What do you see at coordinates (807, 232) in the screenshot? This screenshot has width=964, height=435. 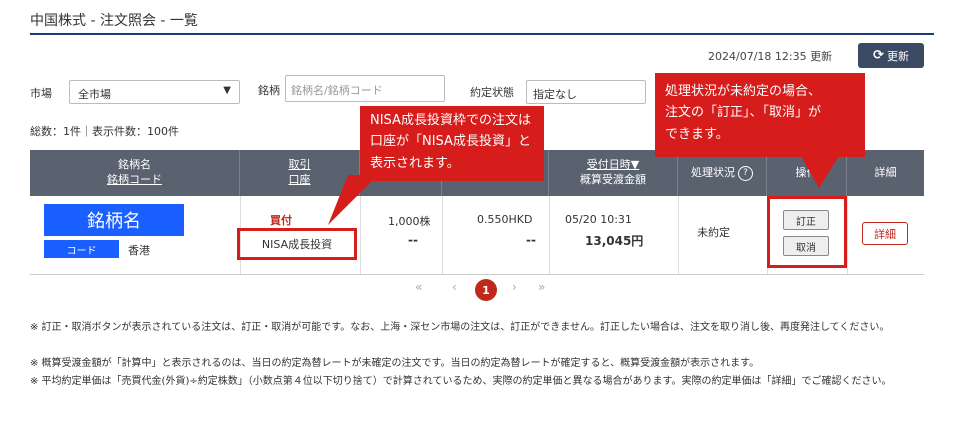 I see `ops-highlight-box` at bounding box center [807, 232].